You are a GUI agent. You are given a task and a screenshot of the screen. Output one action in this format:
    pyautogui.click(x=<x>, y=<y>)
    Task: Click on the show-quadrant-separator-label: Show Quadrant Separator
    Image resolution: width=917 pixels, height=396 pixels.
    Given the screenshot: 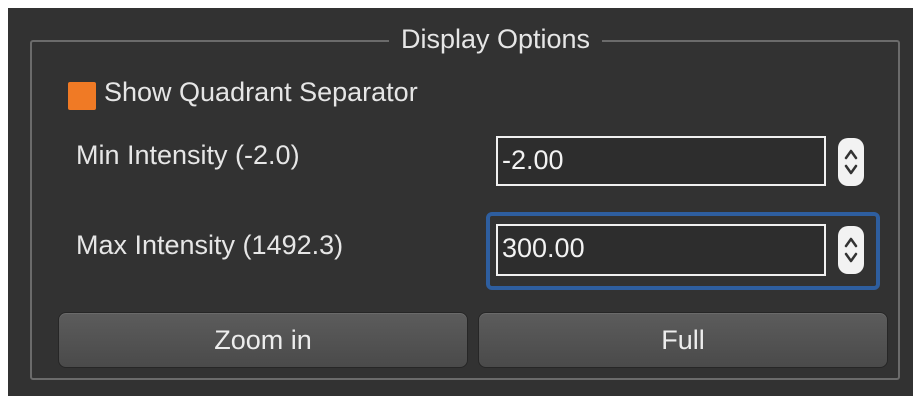 What is the action you would take?
    pyautogui.click(x=261, y=92)
    